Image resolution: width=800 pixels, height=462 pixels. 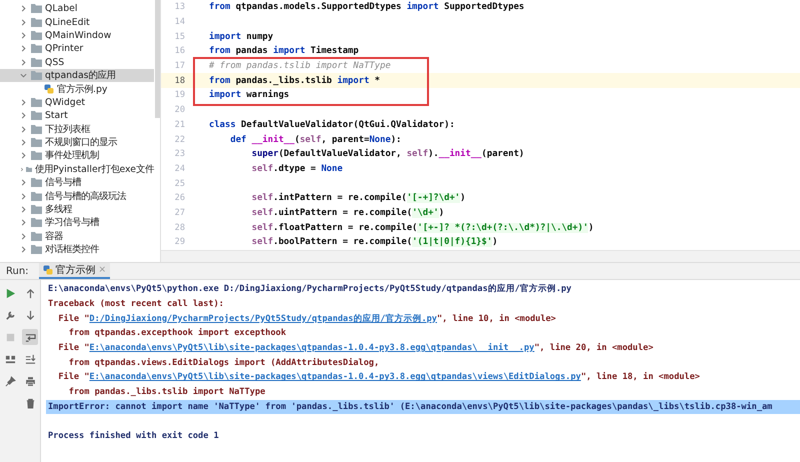 What do you see at coordinates (387, 154) in the screenshot?
I see `code-text: super(DefaultValueValidator, self).__init__(parent)` at bounding box center [387, 154].